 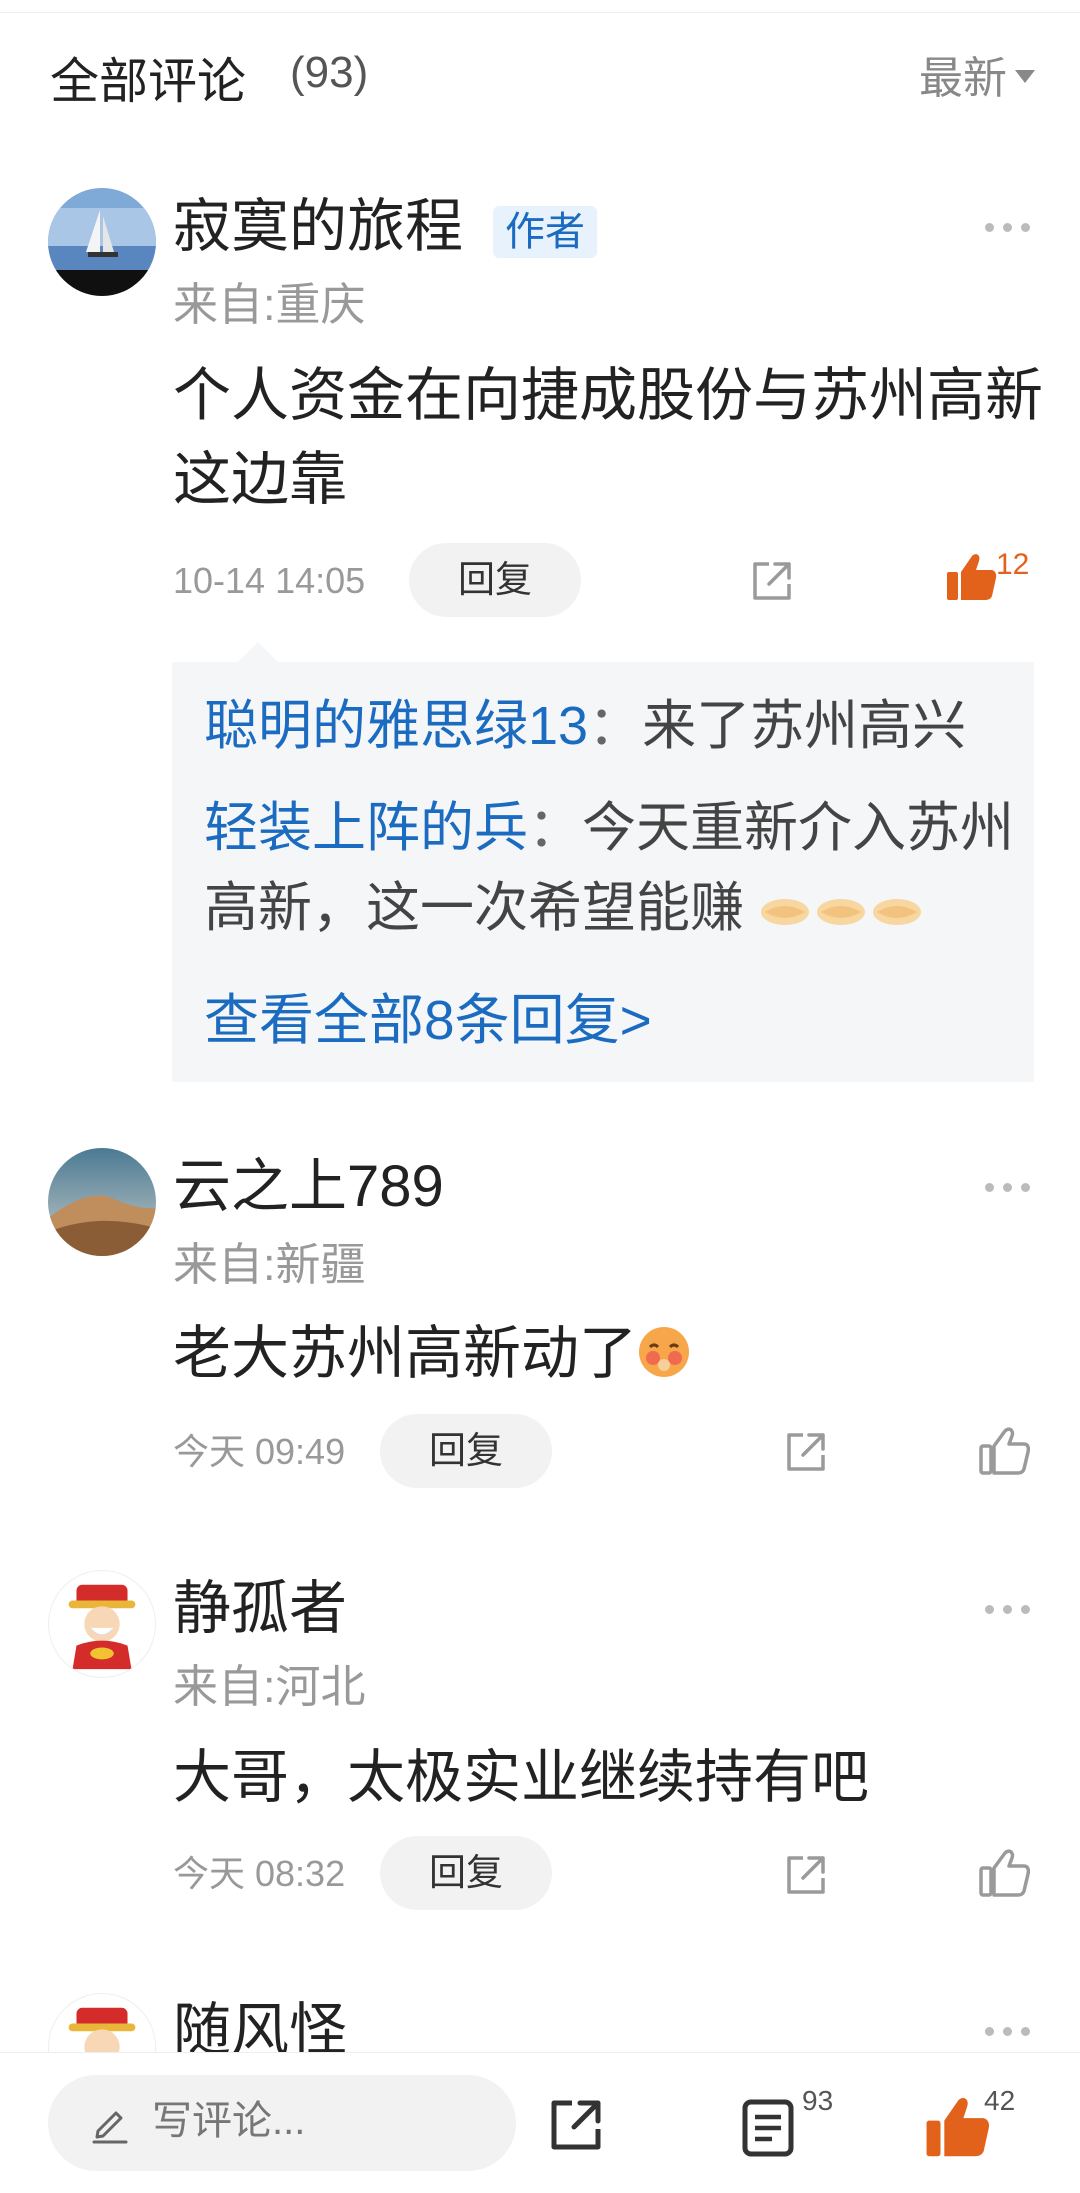 I want to click on reply-item: 聪明的雅思绿13：来了苏州高兴, so click(x=609, y=726).